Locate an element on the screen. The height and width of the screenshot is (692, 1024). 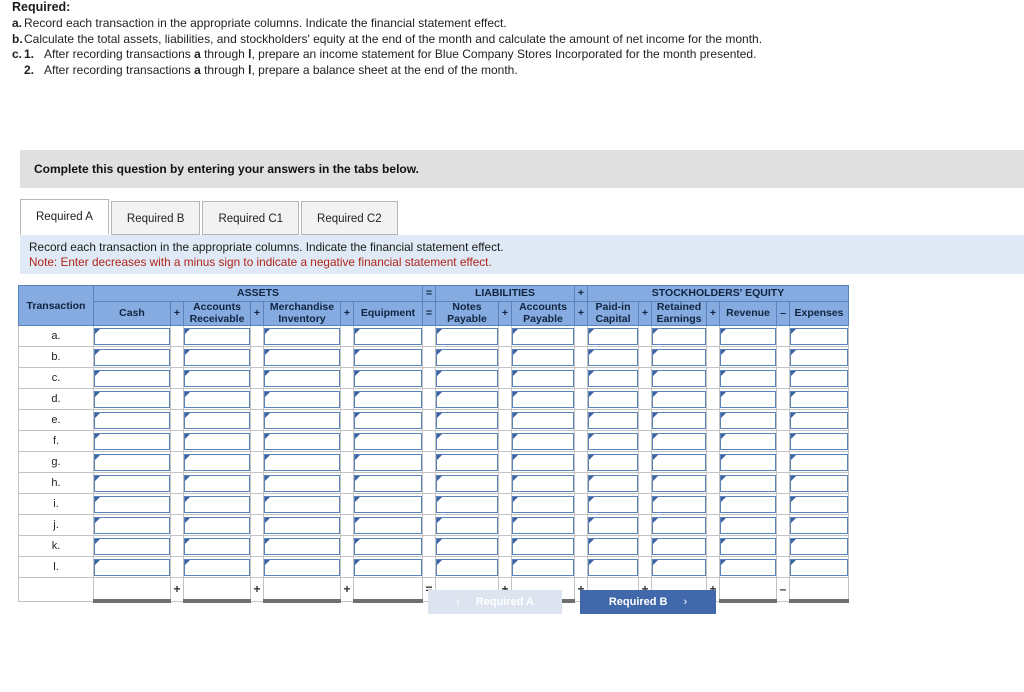
cell-e-merchandise-inventory is located at coordinates (302, 420).